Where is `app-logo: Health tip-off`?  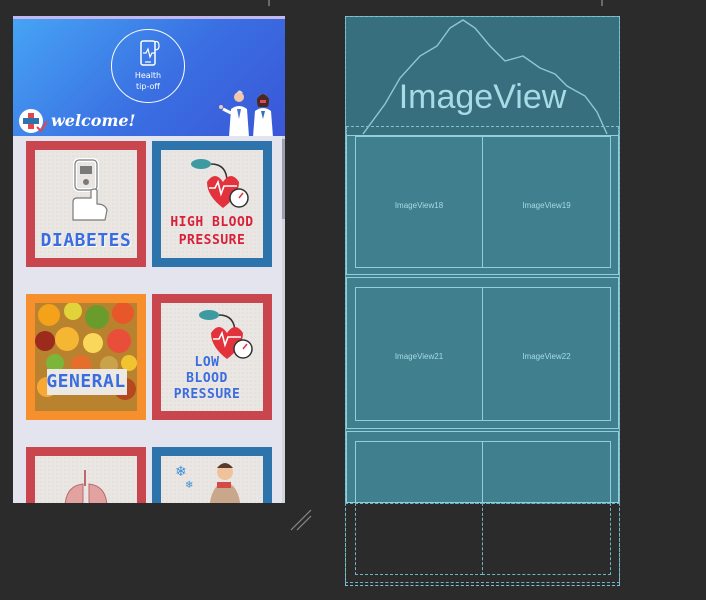 app-logo: Health tip-off is located at coordinates (148, 66).